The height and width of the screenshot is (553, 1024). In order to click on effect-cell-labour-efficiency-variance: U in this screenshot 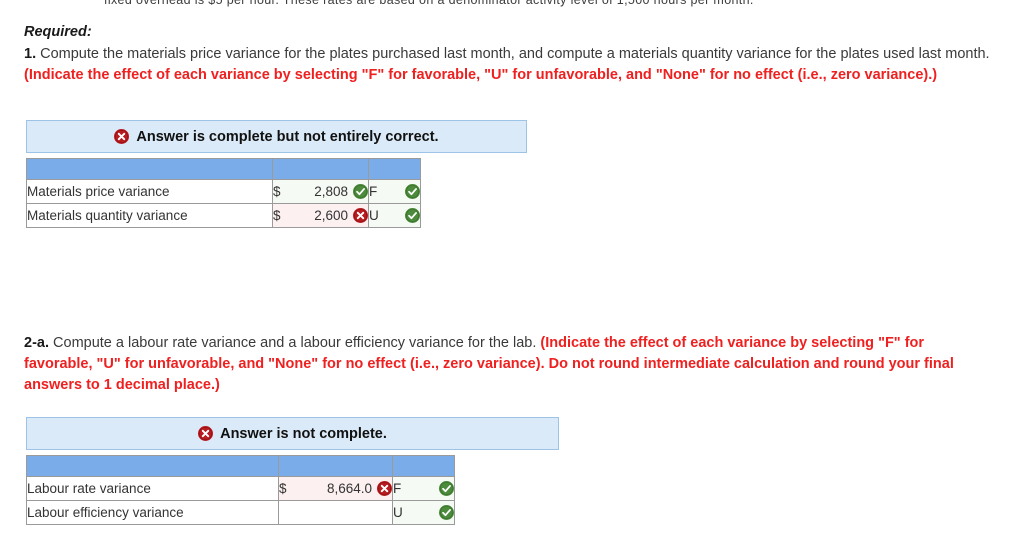, I will do `click(423, 512)`.